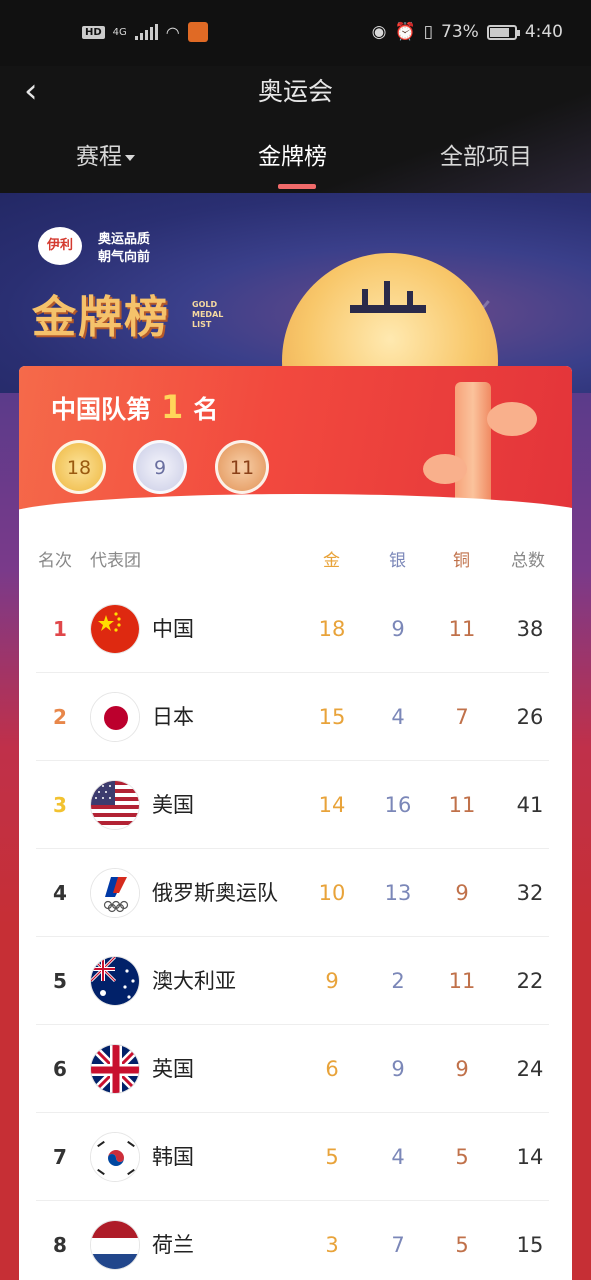  I want to click on battery-percent: 73%, so click(460, 32).